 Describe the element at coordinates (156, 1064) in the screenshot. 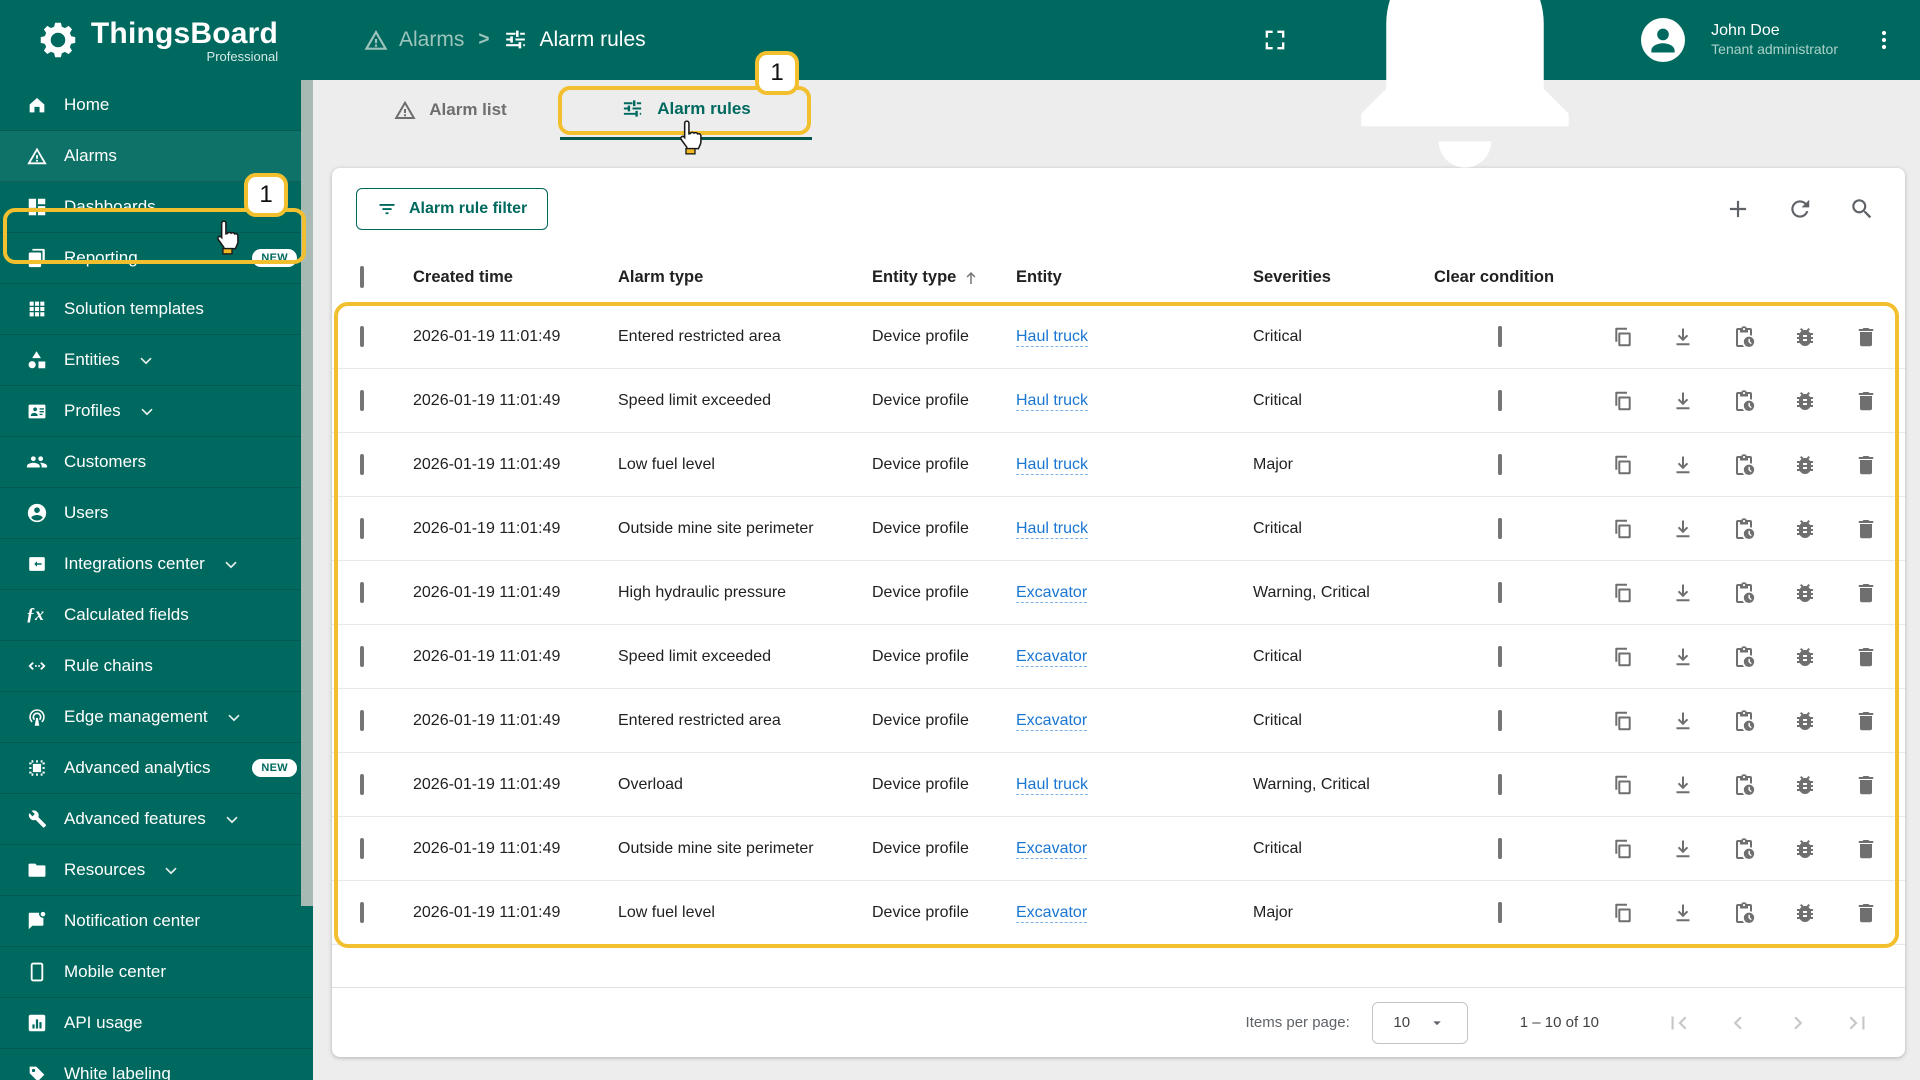

I see `sidebar-item: White labeling` at that location.